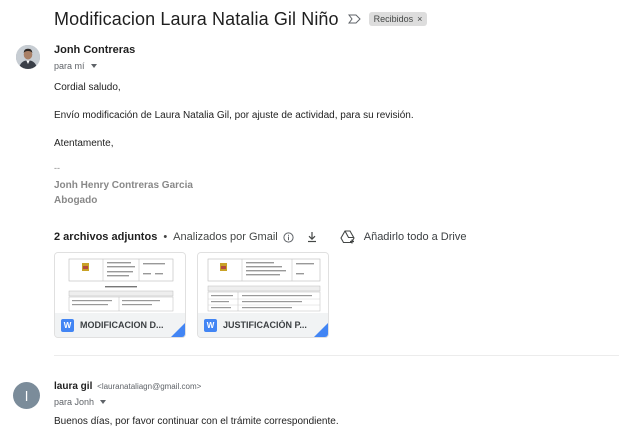 Image resolution: width=619 pixels, height=428 pixels. I want to click on remove-label-icon: ×, so click(419, 19).